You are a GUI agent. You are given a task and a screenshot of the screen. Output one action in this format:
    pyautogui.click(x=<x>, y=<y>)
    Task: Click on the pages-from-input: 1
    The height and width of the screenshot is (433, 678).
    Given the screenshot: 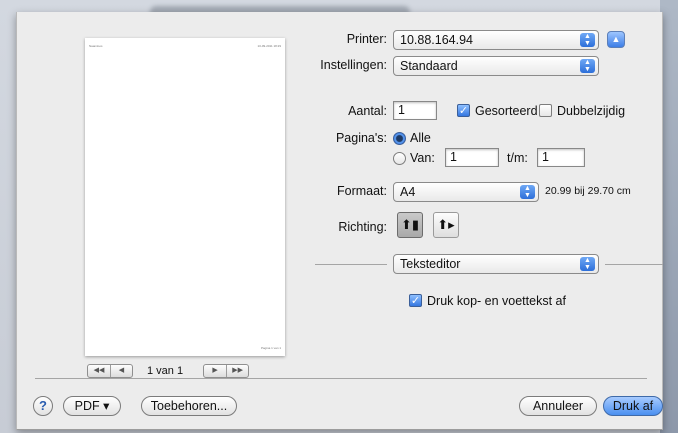 What is the action you would take?
    pyautogui.click(x=472, y=157)
    